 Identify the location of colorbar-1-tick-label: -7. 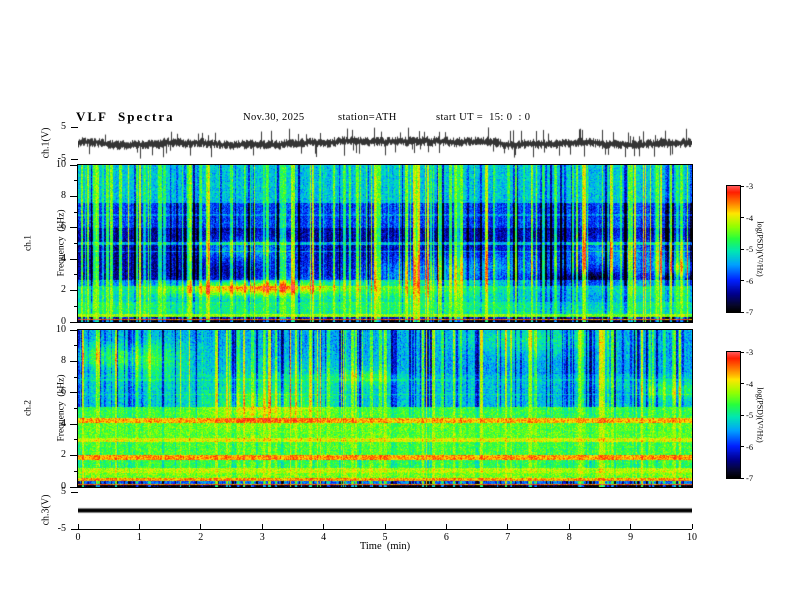
(750, 312).